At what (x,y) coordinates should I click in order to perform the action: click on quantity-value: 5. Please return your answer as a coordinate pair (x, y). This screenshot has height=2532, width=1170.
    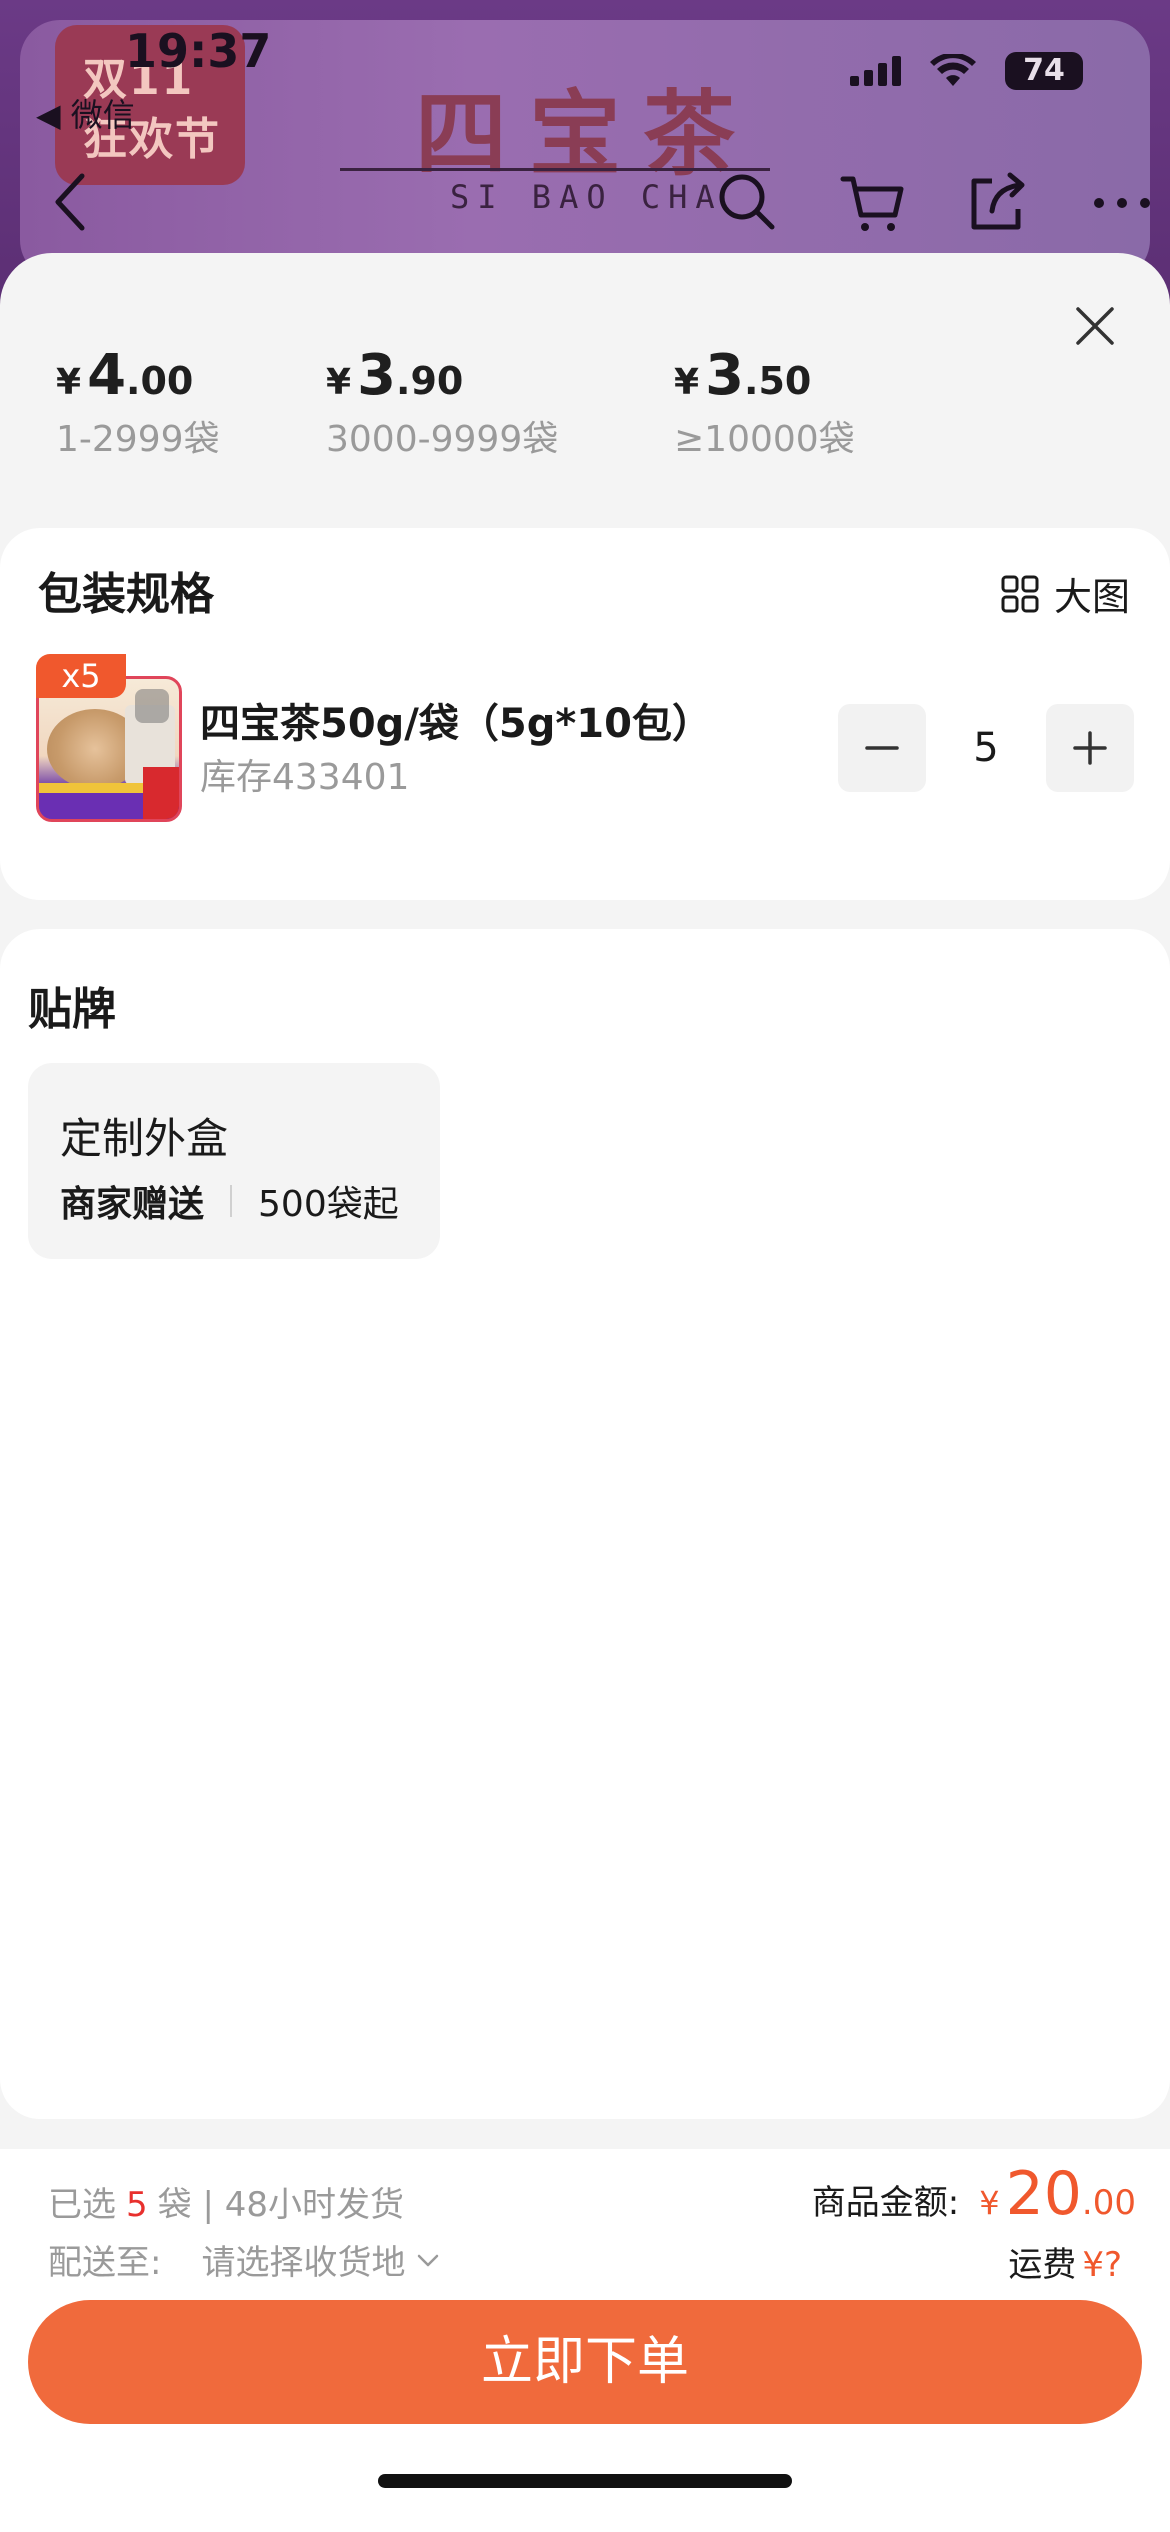
    Looking at the image, I should click on (986, 748).